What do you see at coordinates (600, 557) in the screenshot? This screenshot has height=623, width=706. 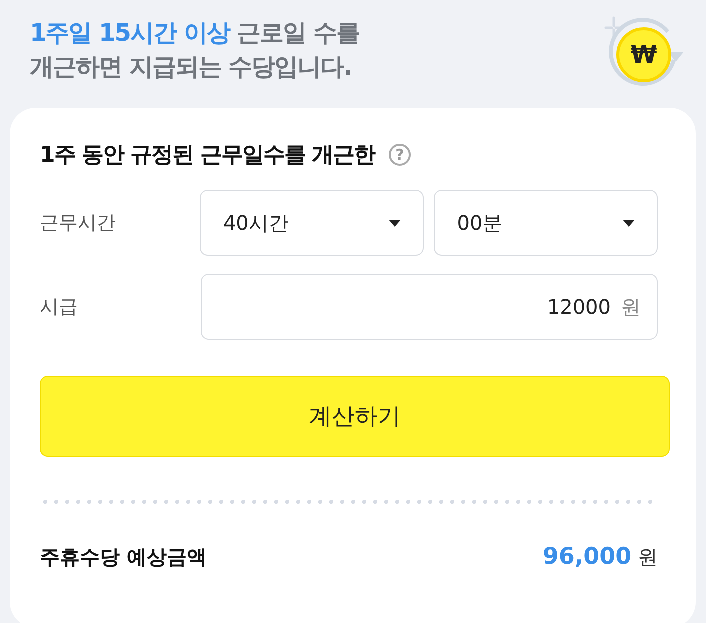 I see `result-amount: 96,000 원` at bounding box center [600, 557].